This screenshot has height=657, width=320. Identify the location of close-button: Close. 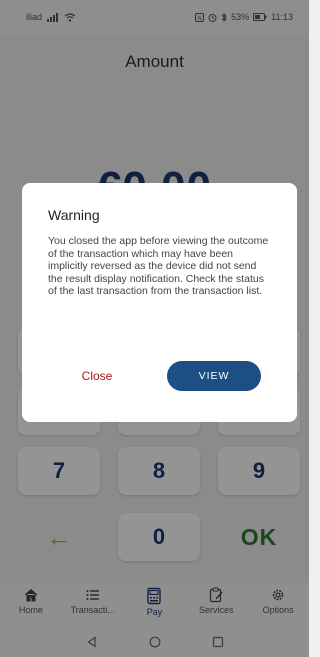
(97, 376).